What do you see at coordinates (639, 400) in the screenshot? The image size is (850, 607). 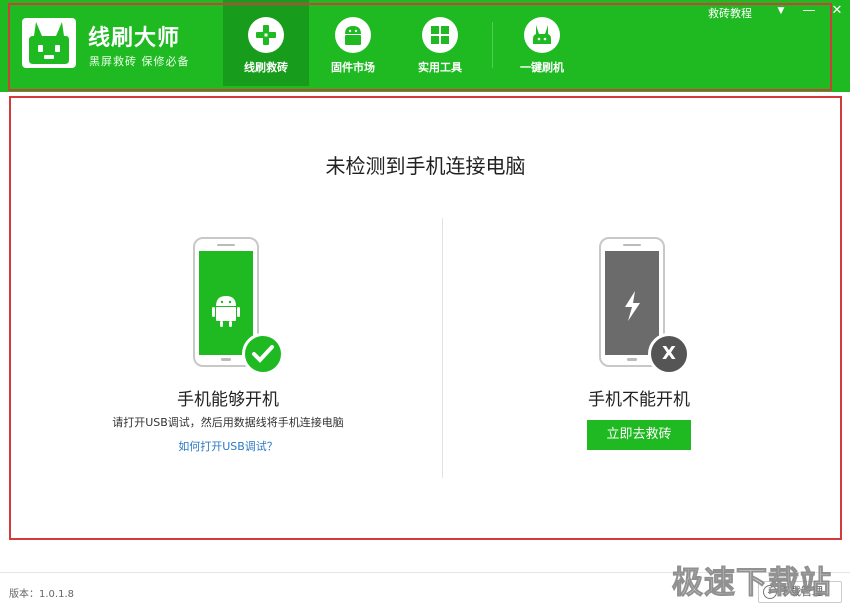 I see `phone-cannot-boot-title: 手机不能开机` at bounding box center [639, 400].